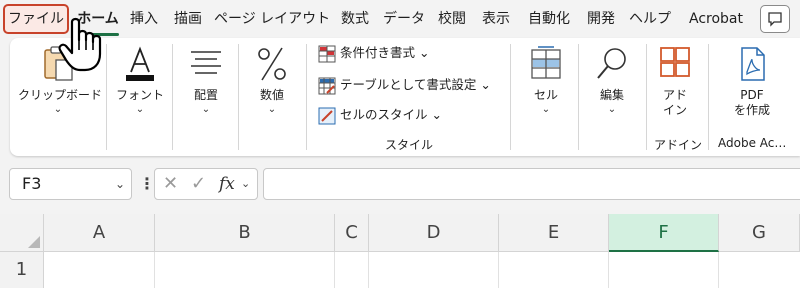  Describe the element at coordinates (355, 19) in the screenshot. I see `tab-formulas: 数式` at that location.